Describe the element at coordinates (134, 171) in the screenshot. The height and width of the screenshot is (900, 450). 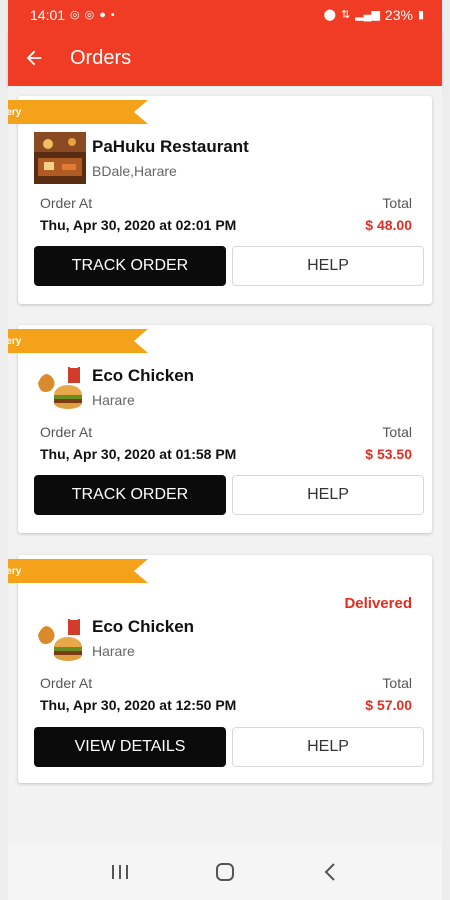
I see `restaurant-location: BDale,Harare` at that location.